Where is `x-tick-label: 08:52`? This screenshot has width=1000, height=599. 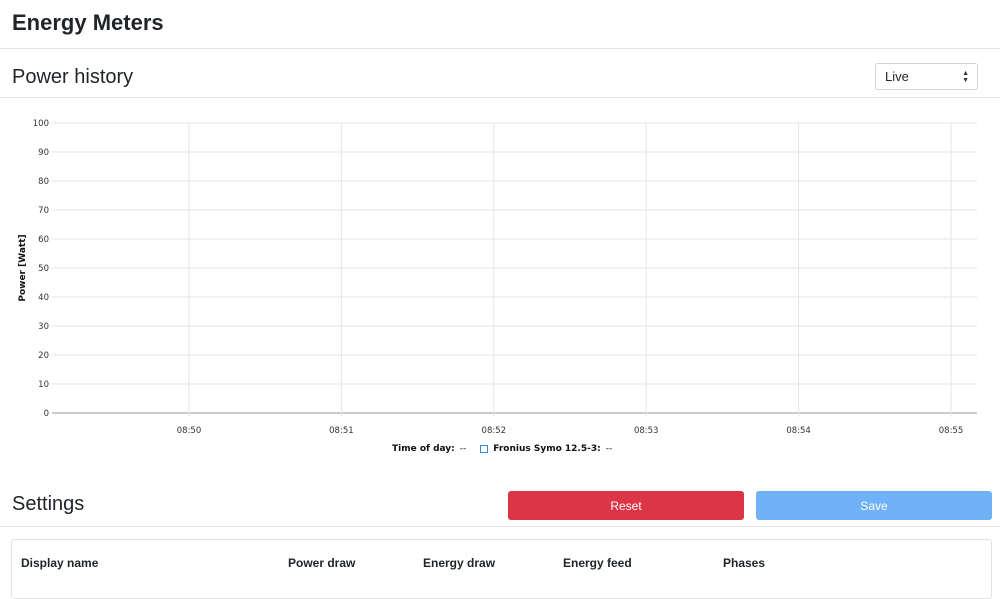
x-tick-label: 08:52 is located at coordinates (494, 431).